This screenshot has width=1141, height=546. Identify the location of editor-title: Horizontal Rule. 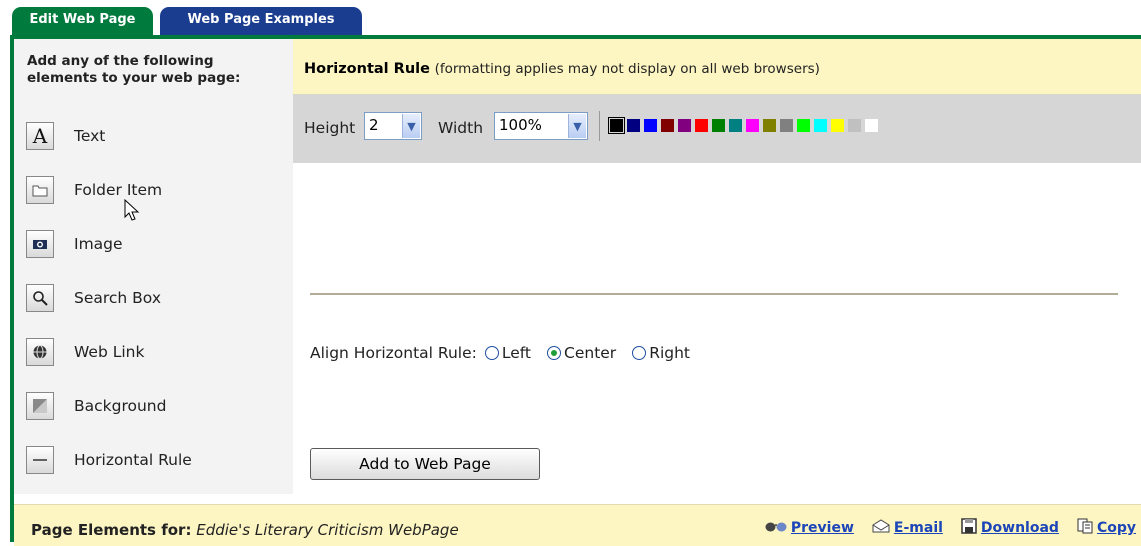
(367, 69).